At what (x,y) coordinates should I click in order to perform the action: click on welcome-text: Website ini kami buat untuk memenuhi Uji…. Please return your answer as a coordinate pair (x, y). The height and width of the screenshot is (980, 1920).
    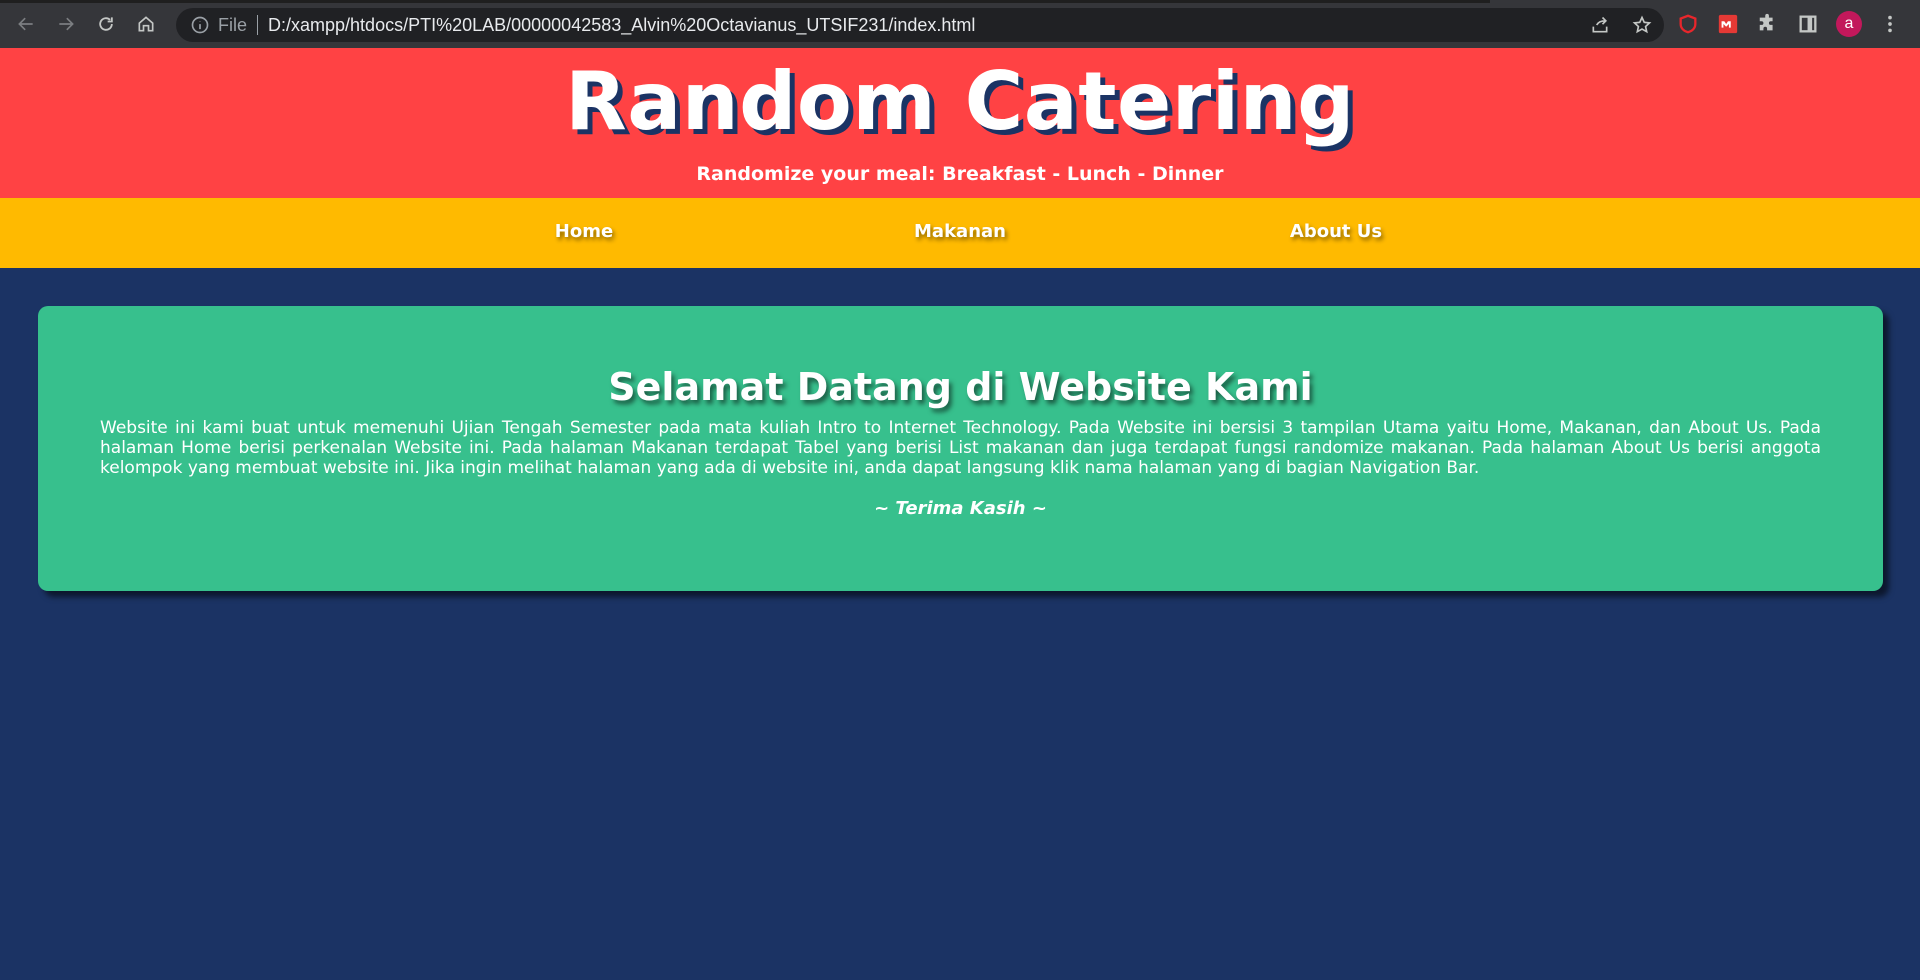
    Looking at the image, I should click on (960, 448).